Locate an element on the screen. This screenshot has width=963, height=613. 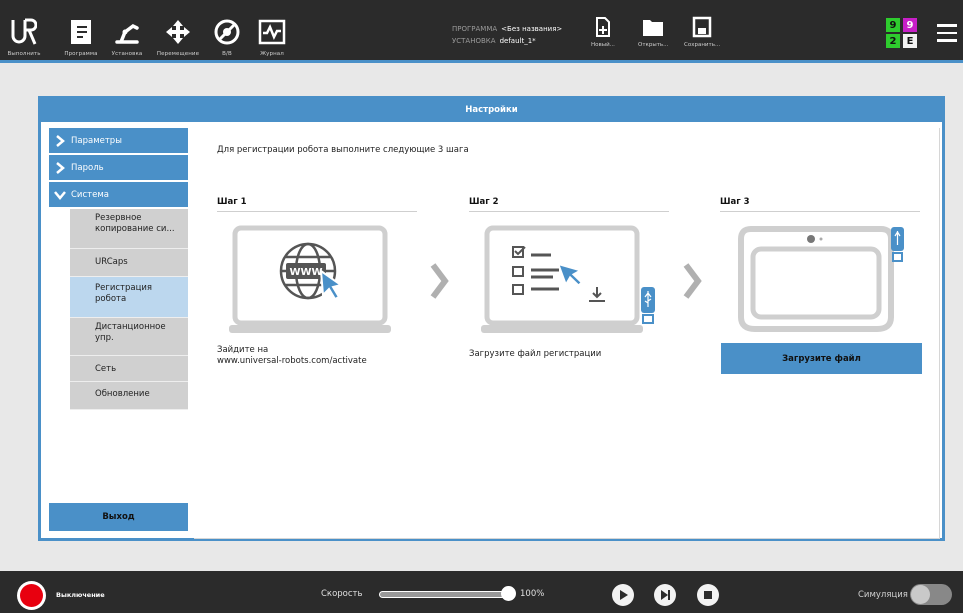
step-icon is located at coordinates (665, 595).